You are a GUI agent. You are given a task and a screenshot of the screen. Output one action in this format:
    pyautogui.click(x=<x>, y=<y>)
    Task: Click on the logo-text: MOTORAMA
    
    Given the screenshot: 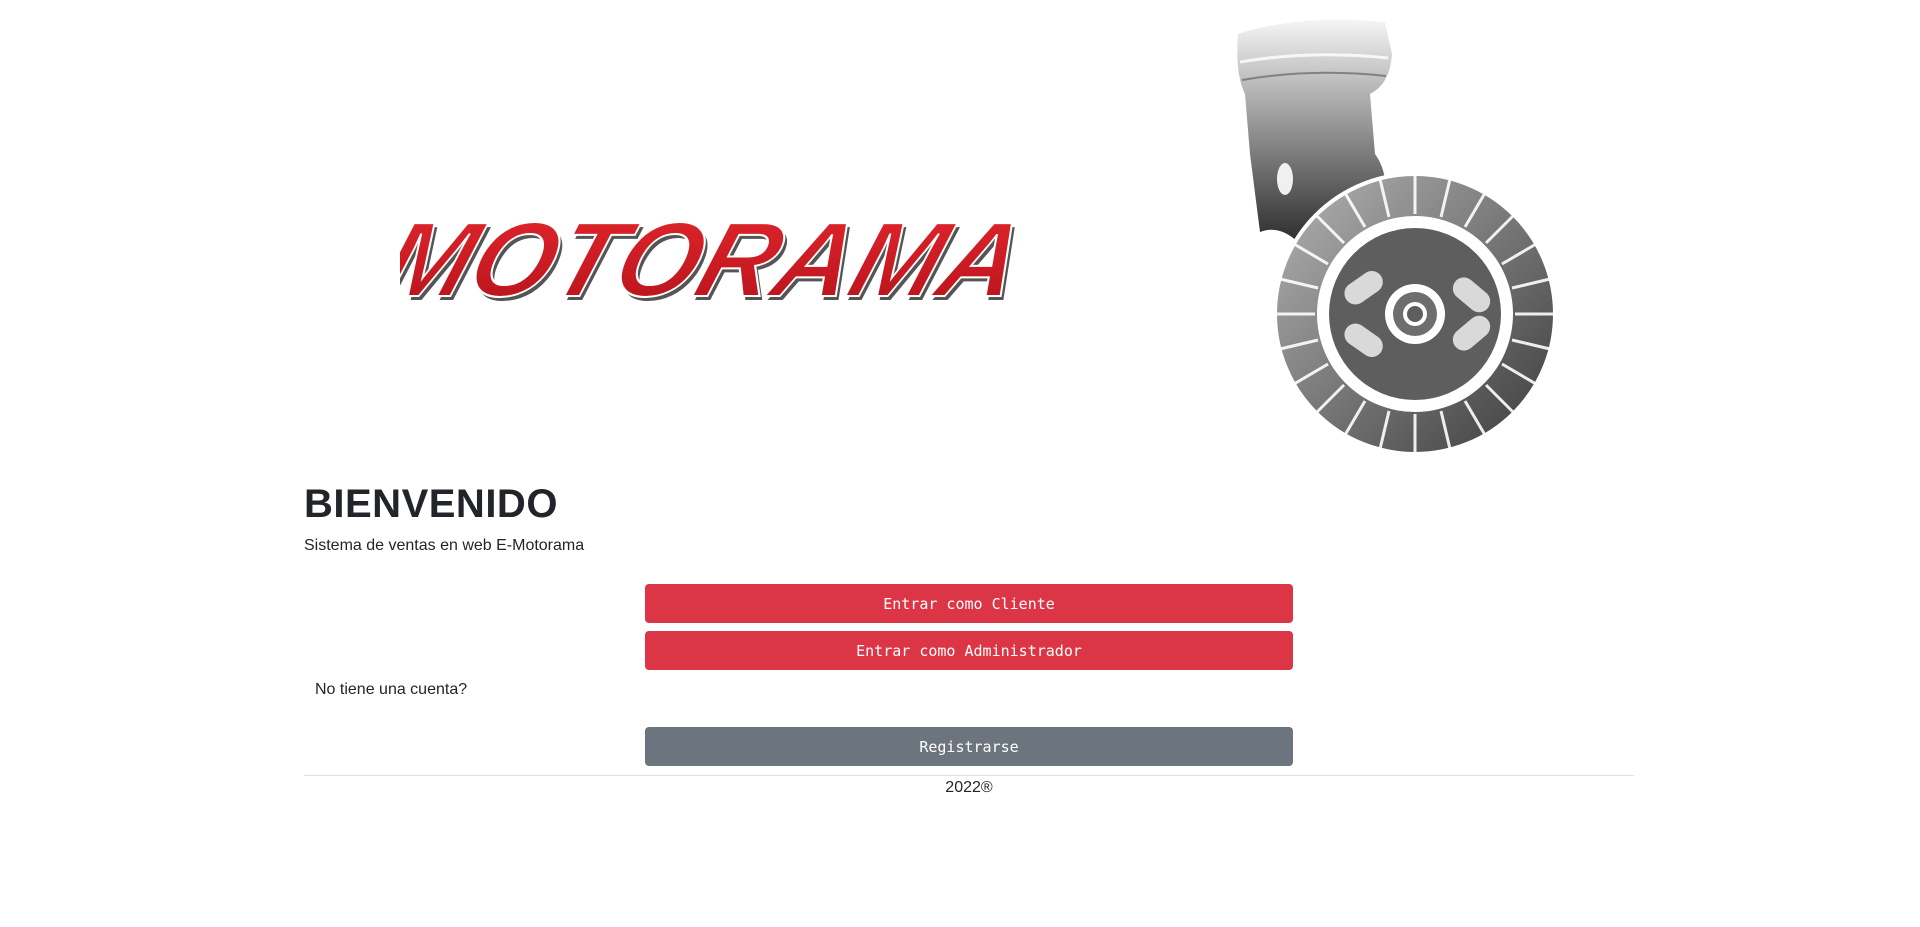 What is the action you would take?
    pyautogui.click(x=719, y=260)
    